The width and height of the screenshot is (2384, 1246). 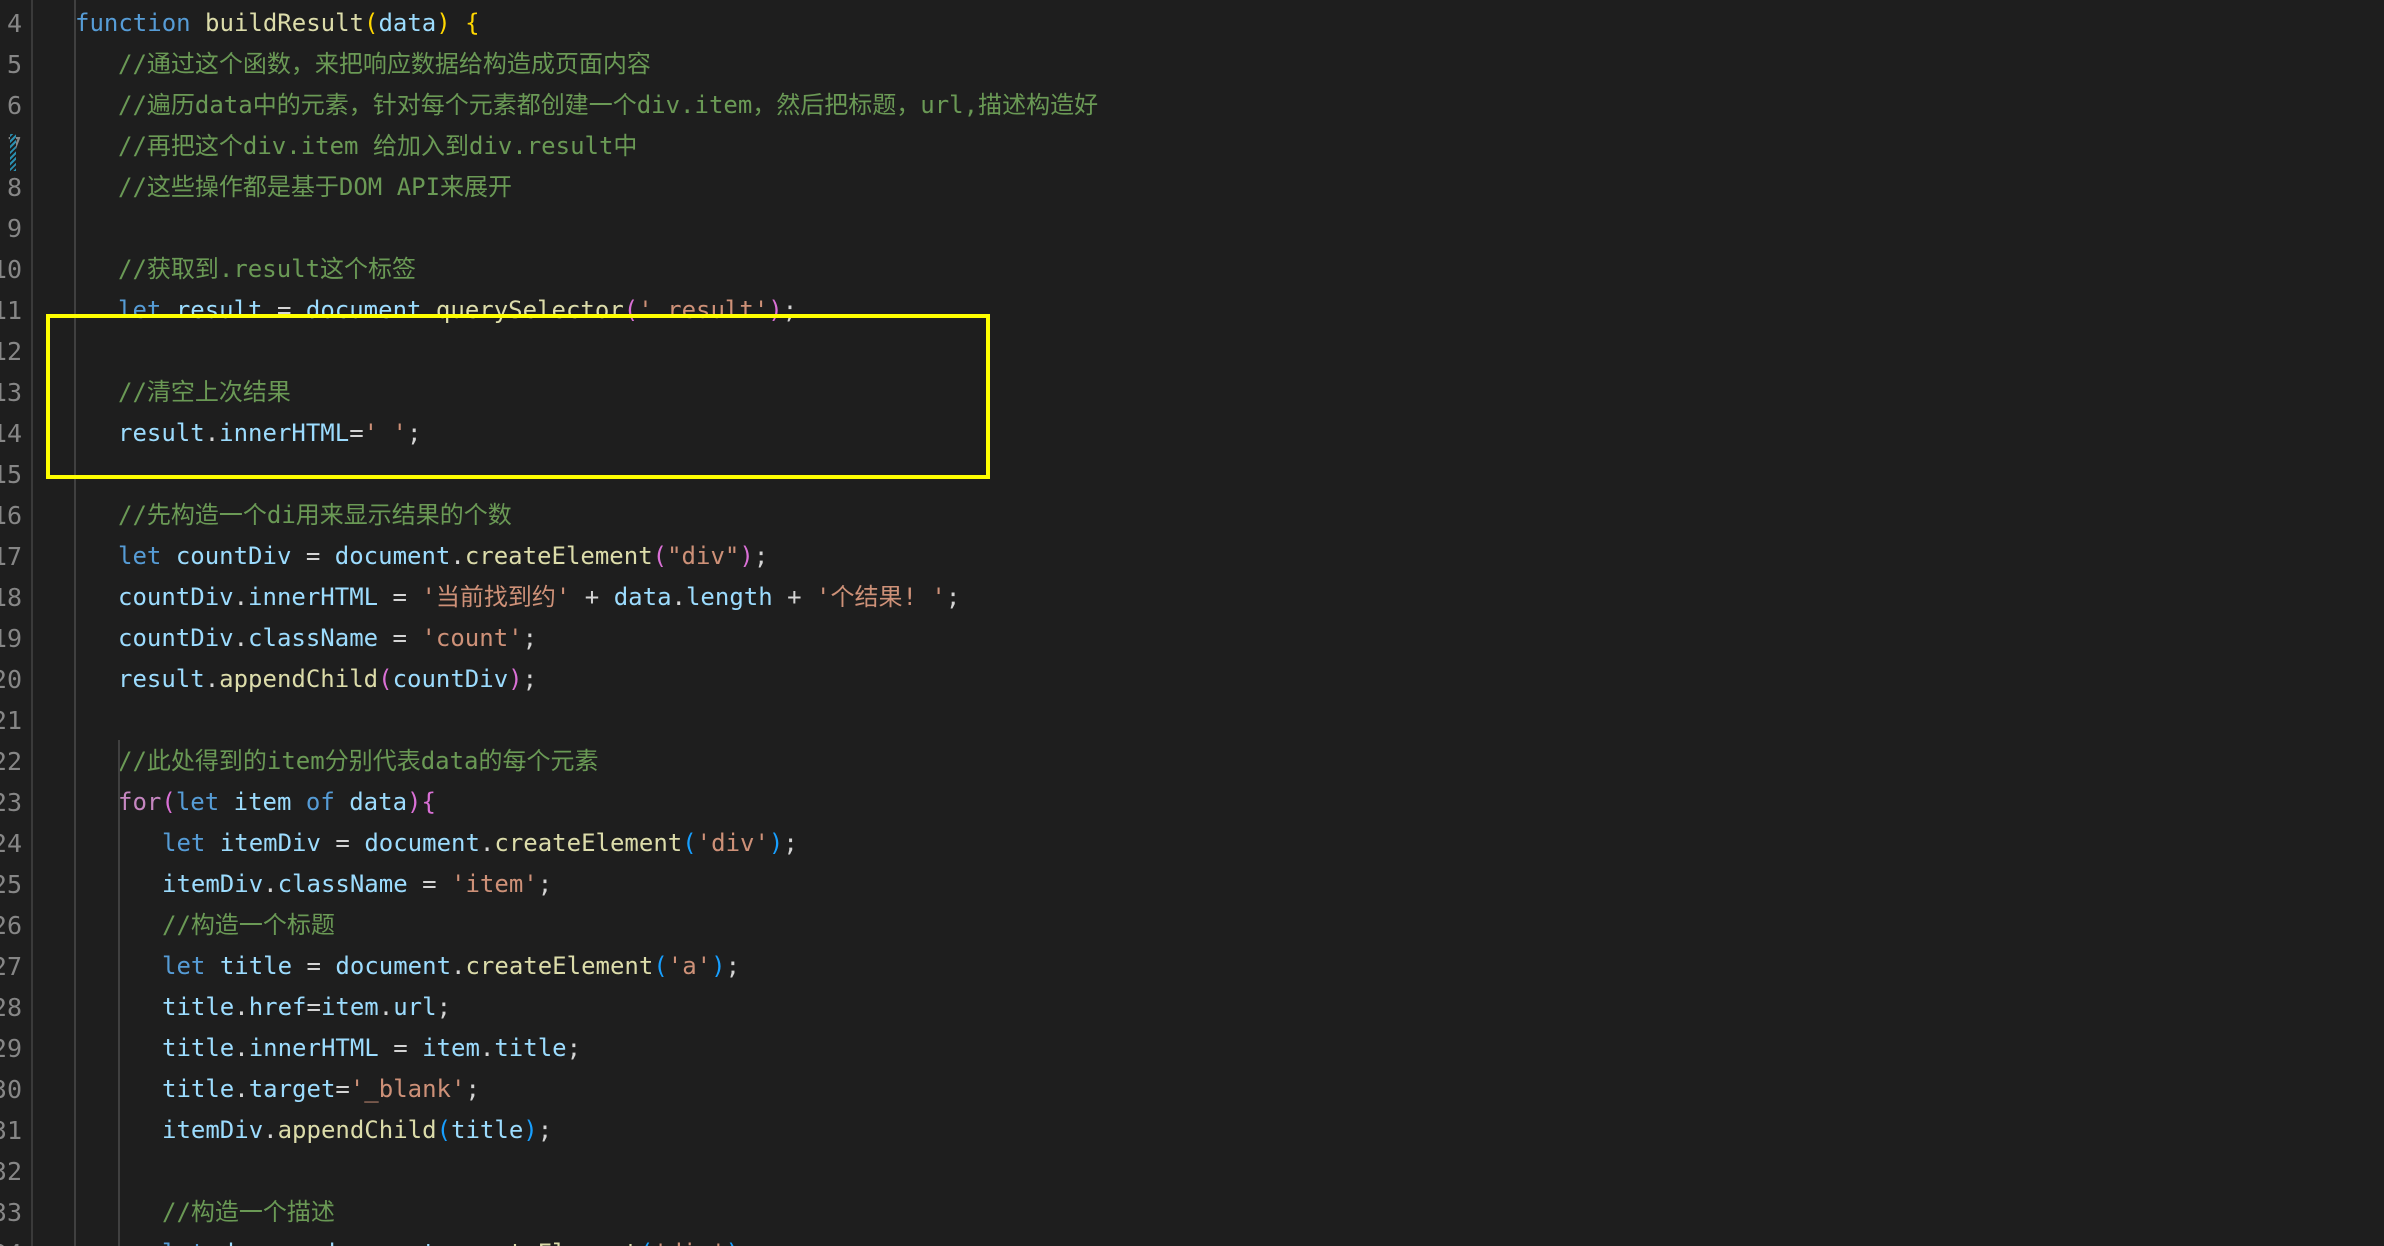 What do you see at coordinates (292, 1089) in the screenshot?
I see `code-token: target` at bounding box center [292, 1089].